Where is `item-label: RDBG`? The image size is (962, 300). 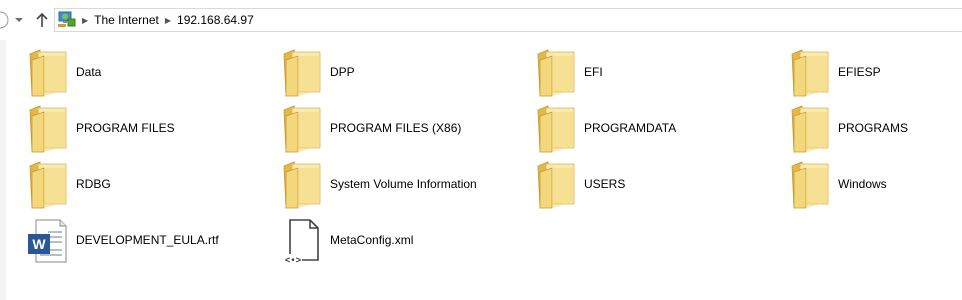
item-label: RDBG is located at coordinates (93, 184).